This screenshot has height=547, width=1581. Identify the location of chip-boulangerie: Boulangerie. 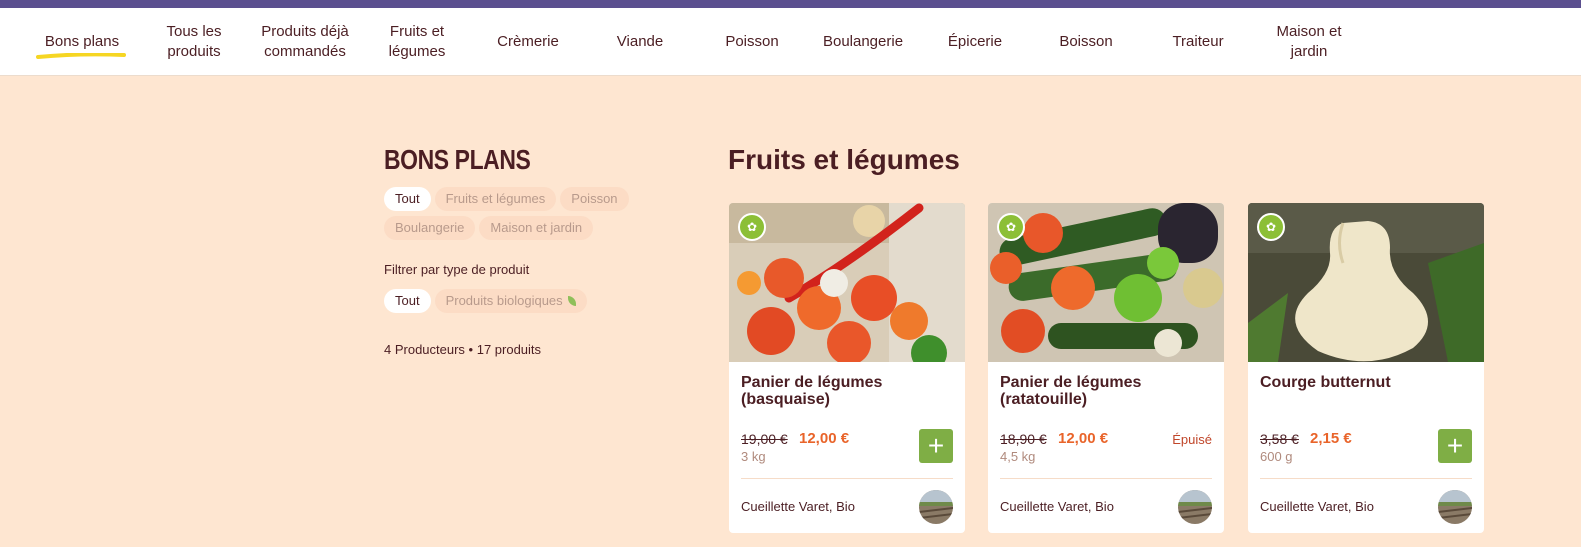
(430, 228).